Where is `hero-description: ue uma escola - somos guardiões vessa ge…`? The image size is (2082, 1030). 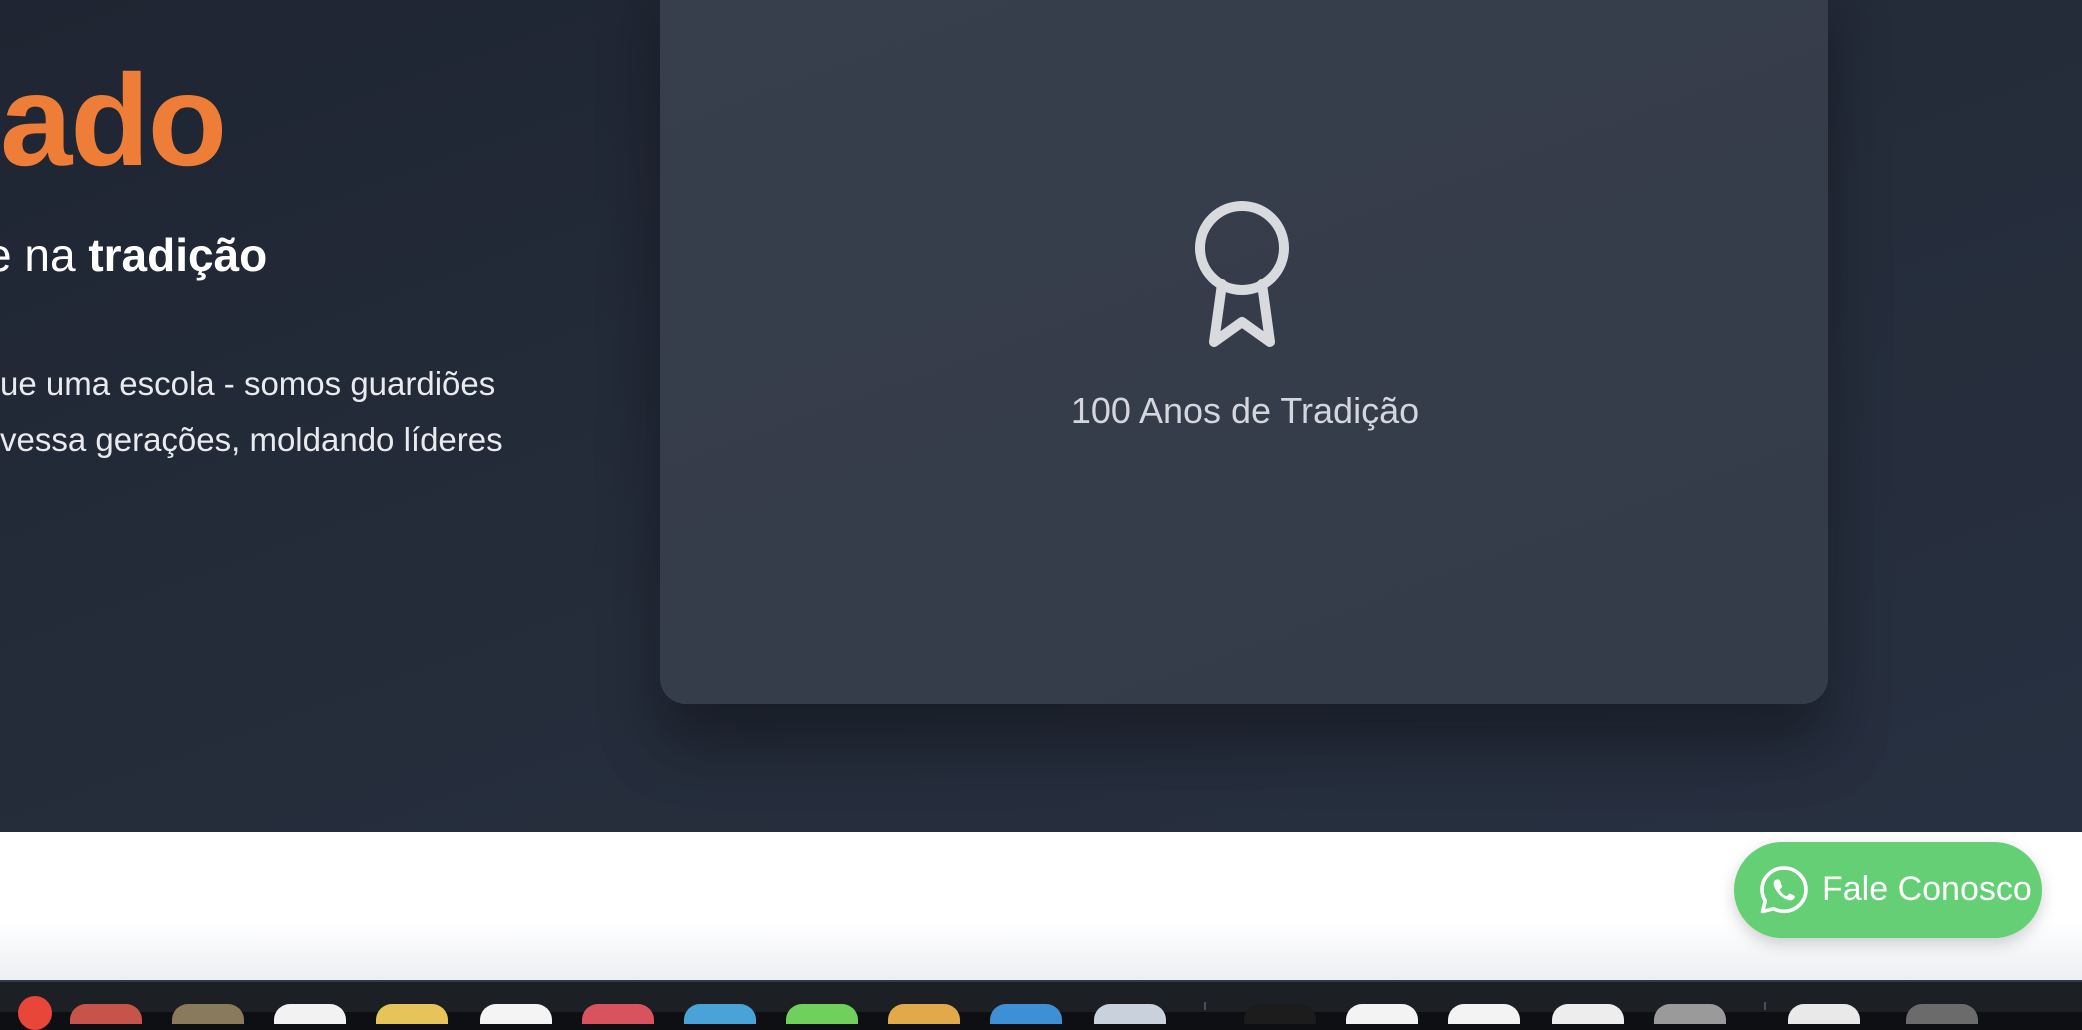 hero-description: ue uma escola - somos guardiões vessa ge… is located at coordinates (300, 412).